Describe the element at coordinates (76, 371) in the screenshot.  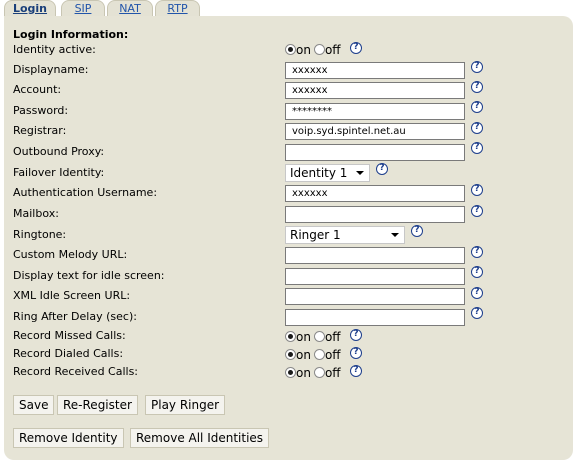
I see `record-received-label: Record Received Calls:` at that location.